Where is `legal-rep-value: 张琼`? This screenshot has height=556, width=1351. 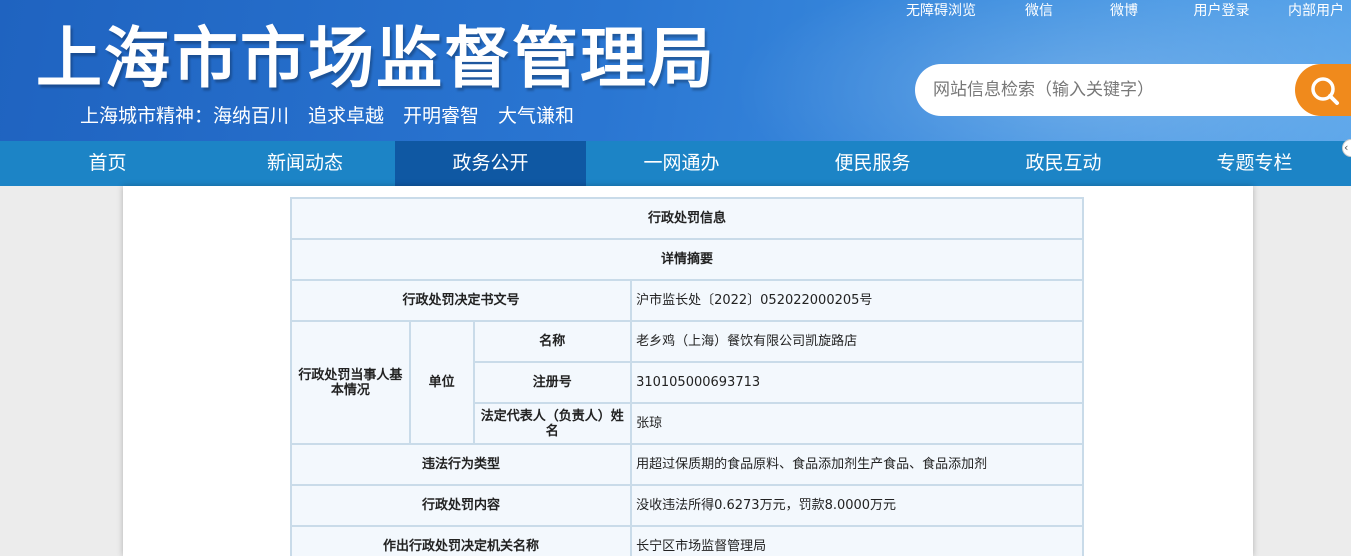 legal-rep-value: 张琼 is located at coordinates (857, 423).